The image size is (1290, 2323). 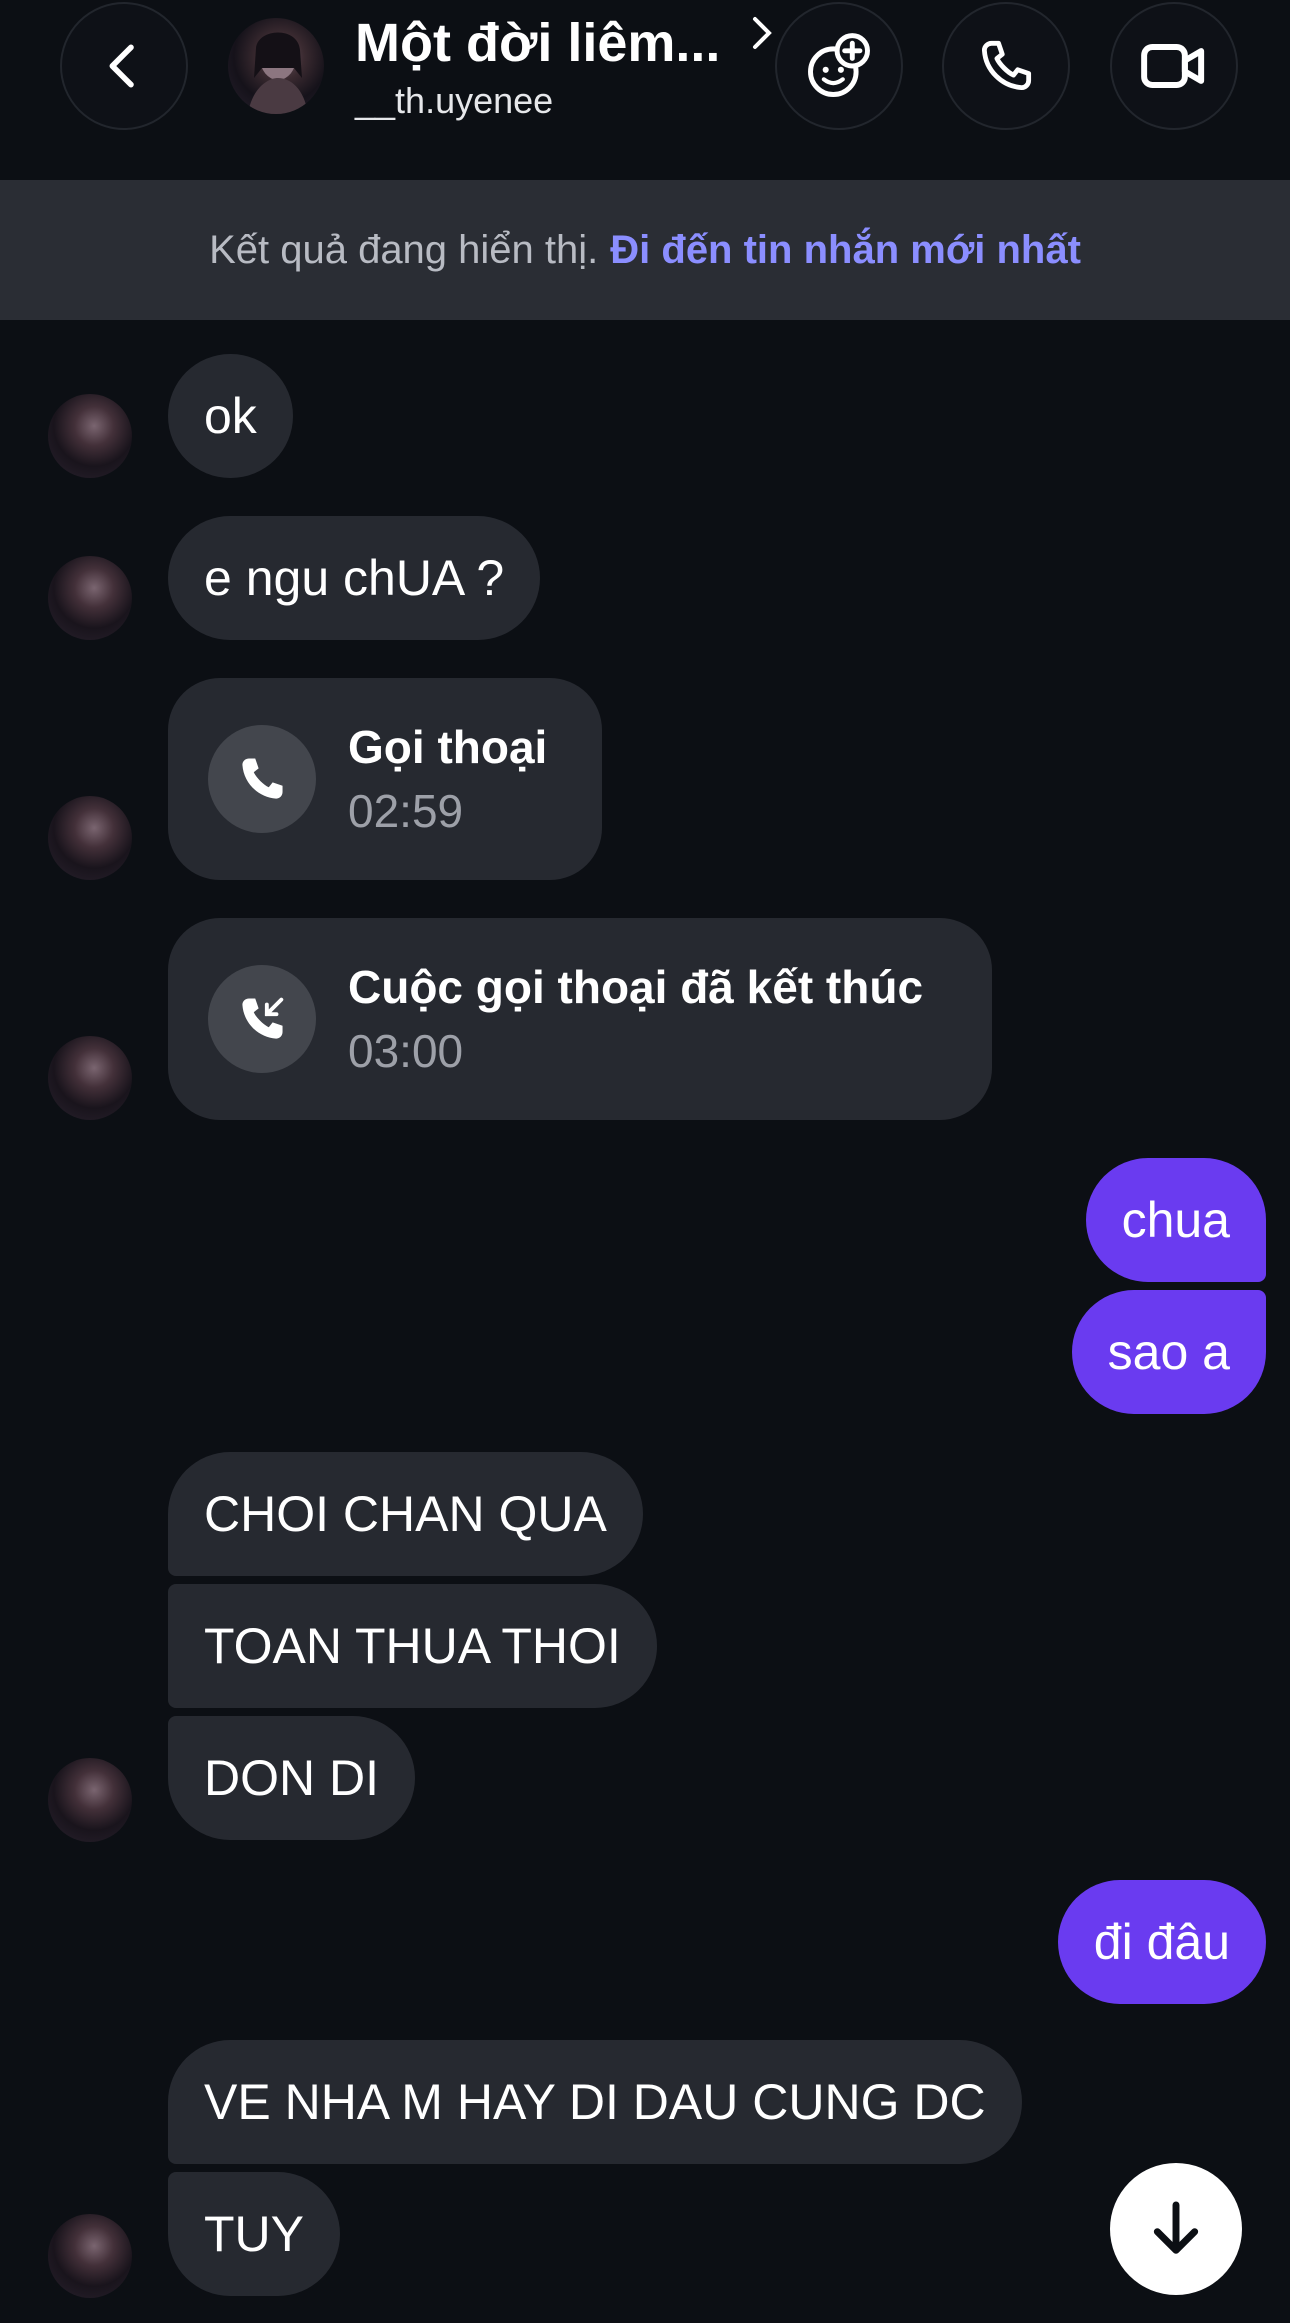 What do you see at coordinates (580, 1019) in the screenshot?
I see `voice-call-message: Cuộc gọi thoại đã kết thúc 03:00` at bounding box center [580, 1019].